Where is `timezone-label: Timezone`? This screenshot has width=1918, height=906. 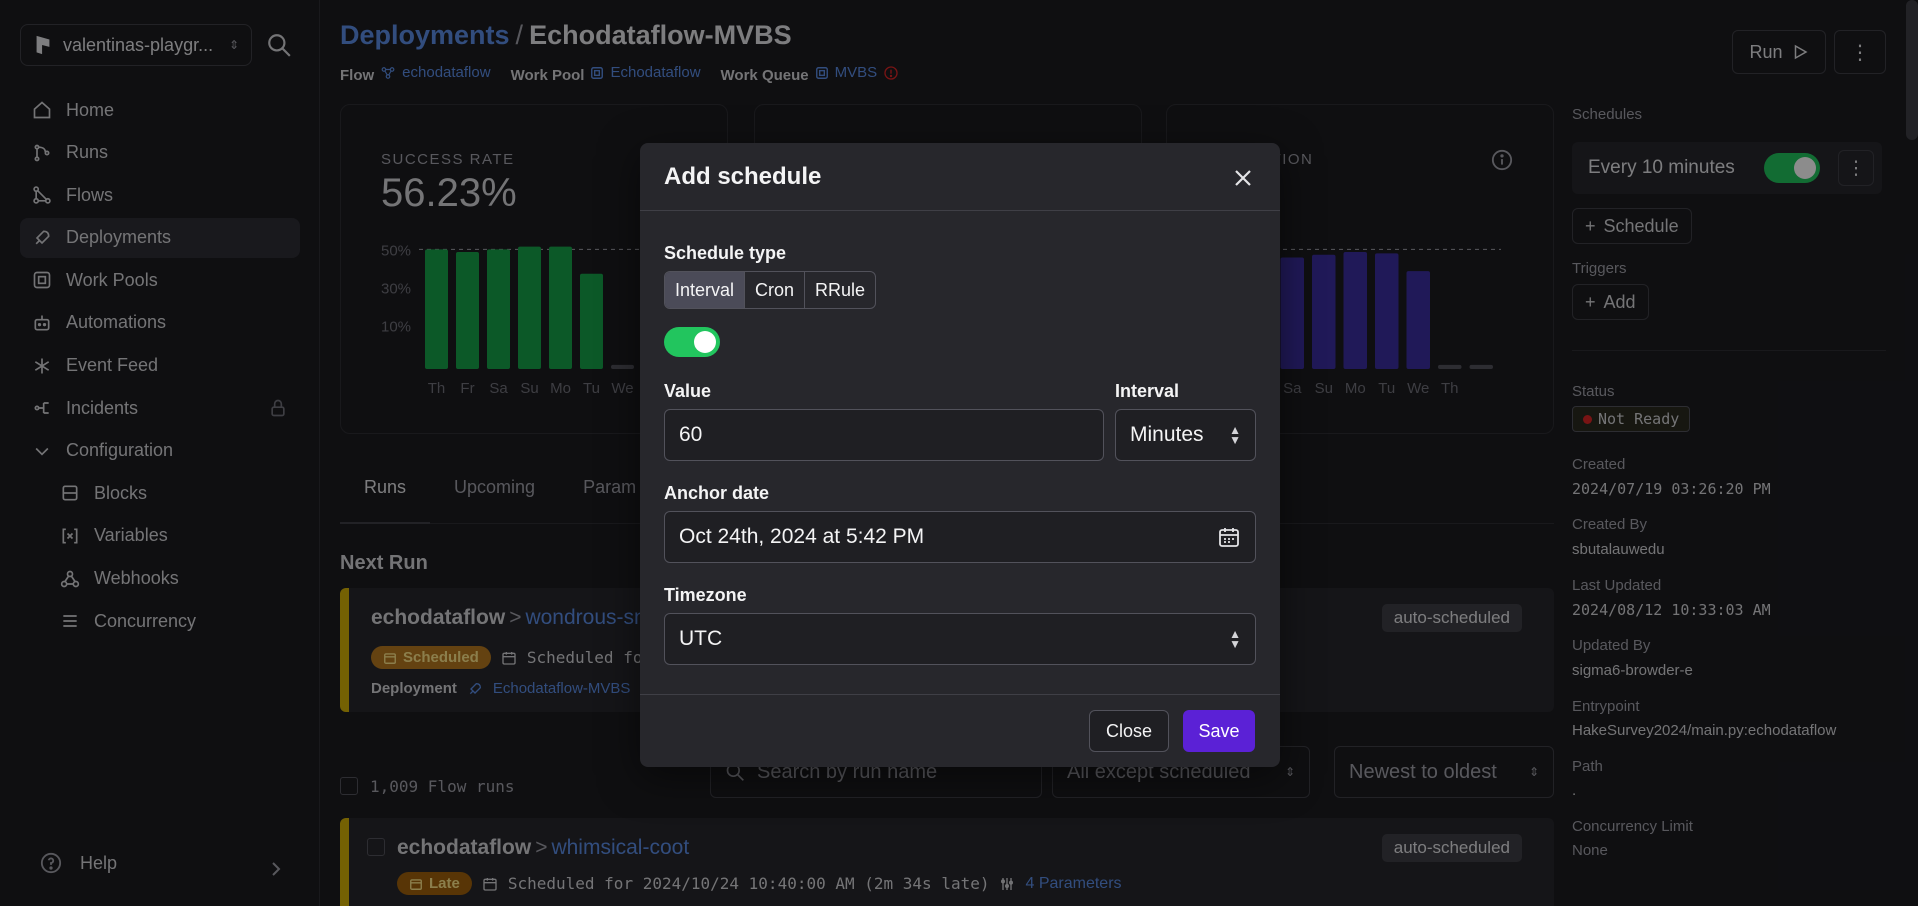 timezone-label: Timezone is located at coordinates (705, 595).